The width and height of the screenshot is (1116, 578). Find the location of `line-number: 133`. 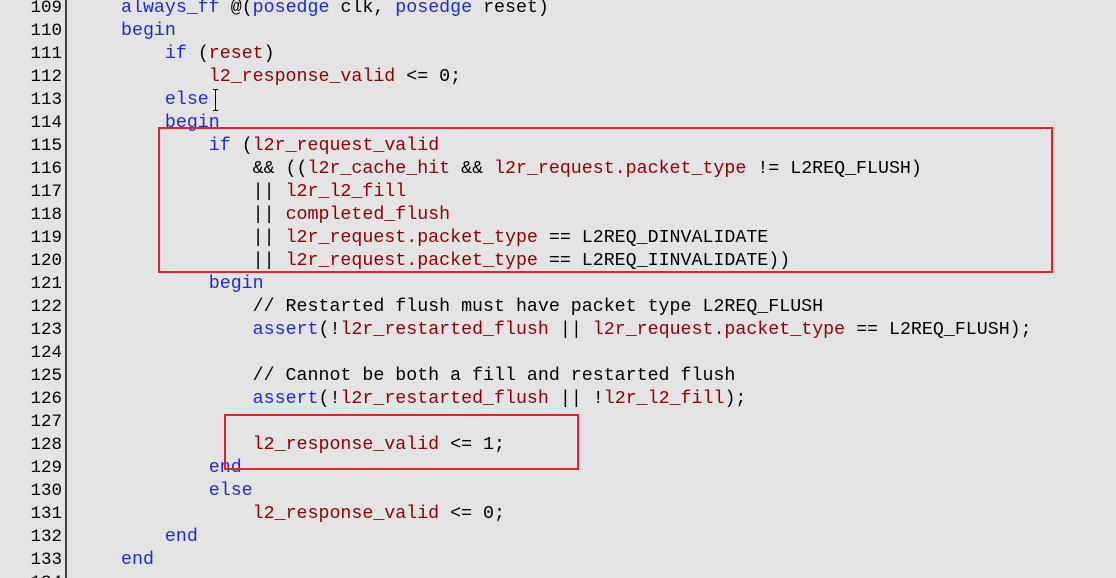

line-number: 133 is located at coordinates (46, 560).